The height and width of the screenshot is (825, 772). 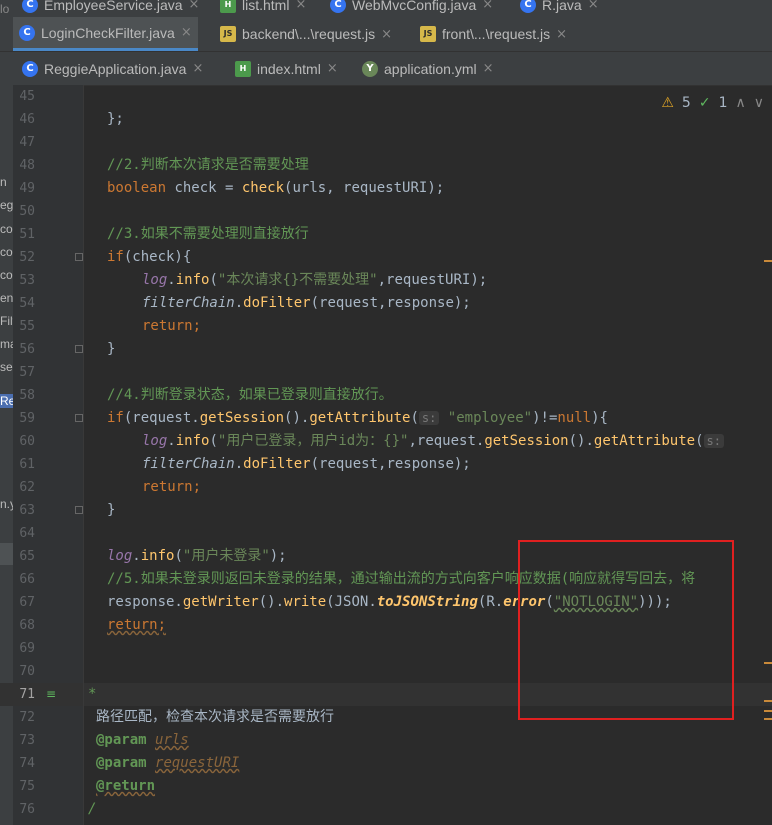 I want to click on line-number: 69, so click(x=27, y=648).